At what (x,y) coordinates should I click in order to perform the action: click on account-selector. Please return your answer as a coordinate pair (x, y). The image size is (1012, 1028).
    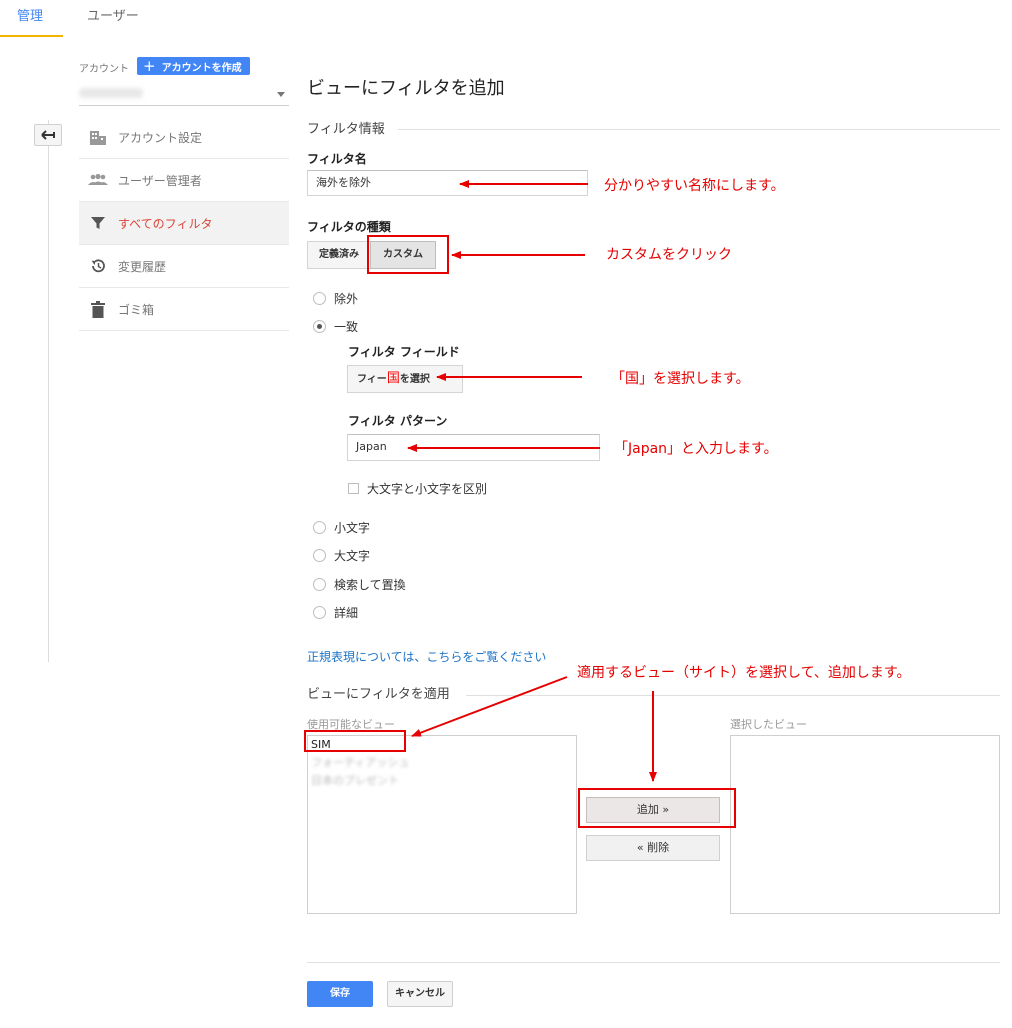
    Looking at the image, I should click on (184, 94).